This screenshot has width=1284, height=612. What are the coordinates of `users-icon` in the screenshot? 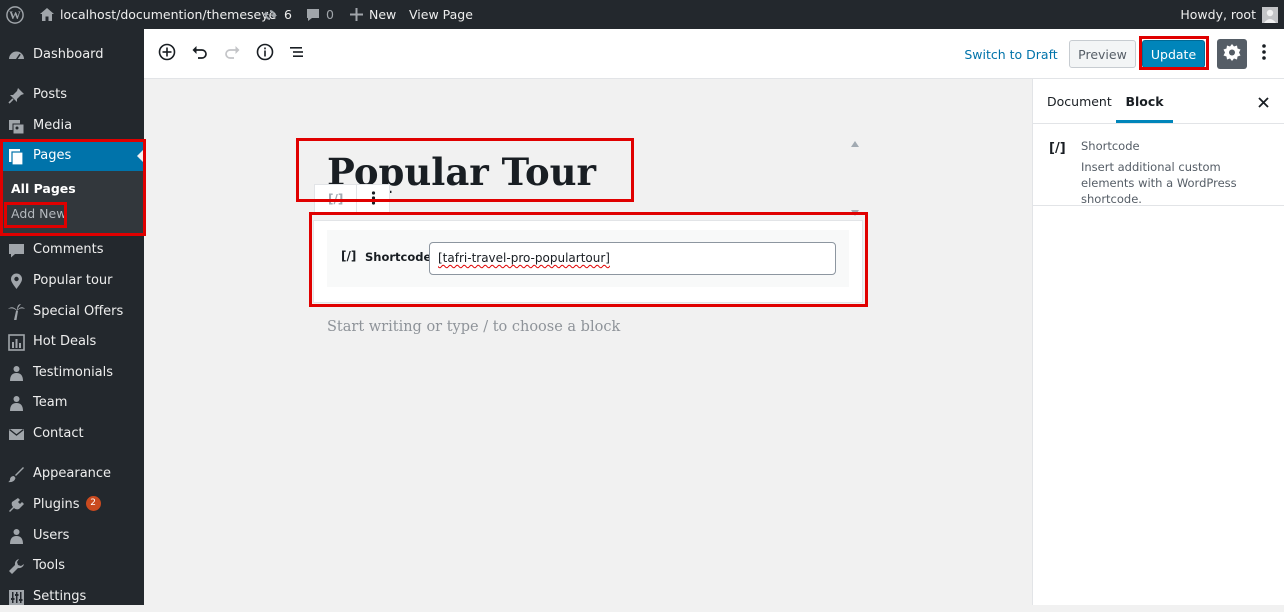 It's located at (16, 373).